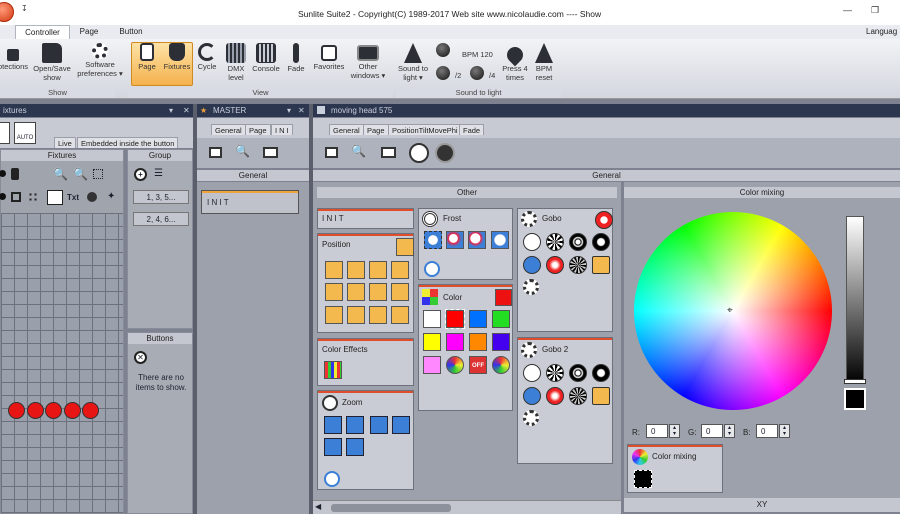 This screenshot has width=900, height=514. What do you see at coordinates (111, 196) in the screenshot?
I see `wand-icon: ✦` at bounding box center [111, 196].